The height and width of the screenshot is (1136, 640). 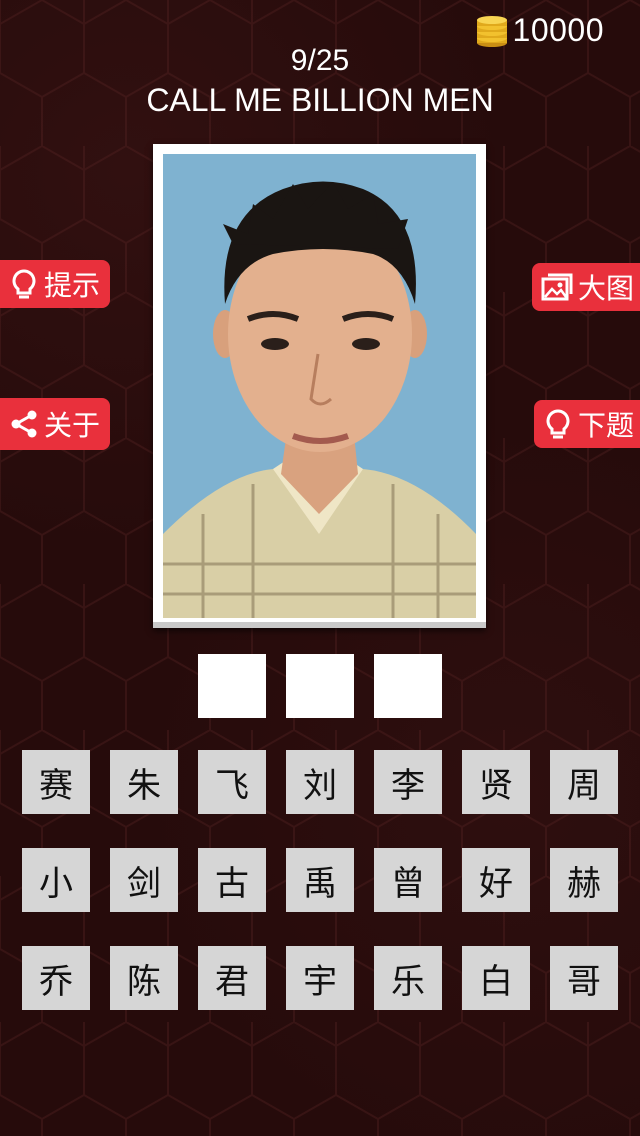 I want to click on coin-balance: 10000, so click(x=539, y=30).